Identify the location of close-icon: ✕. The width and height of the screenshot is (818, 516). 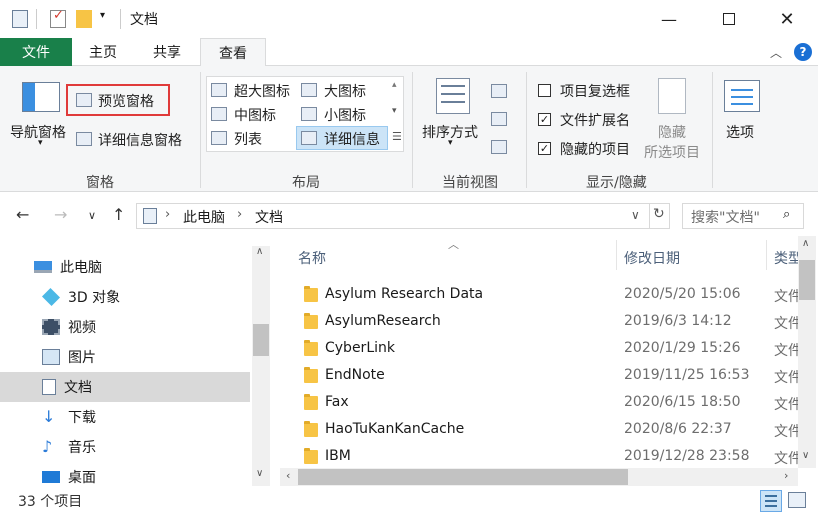
(787, 19).